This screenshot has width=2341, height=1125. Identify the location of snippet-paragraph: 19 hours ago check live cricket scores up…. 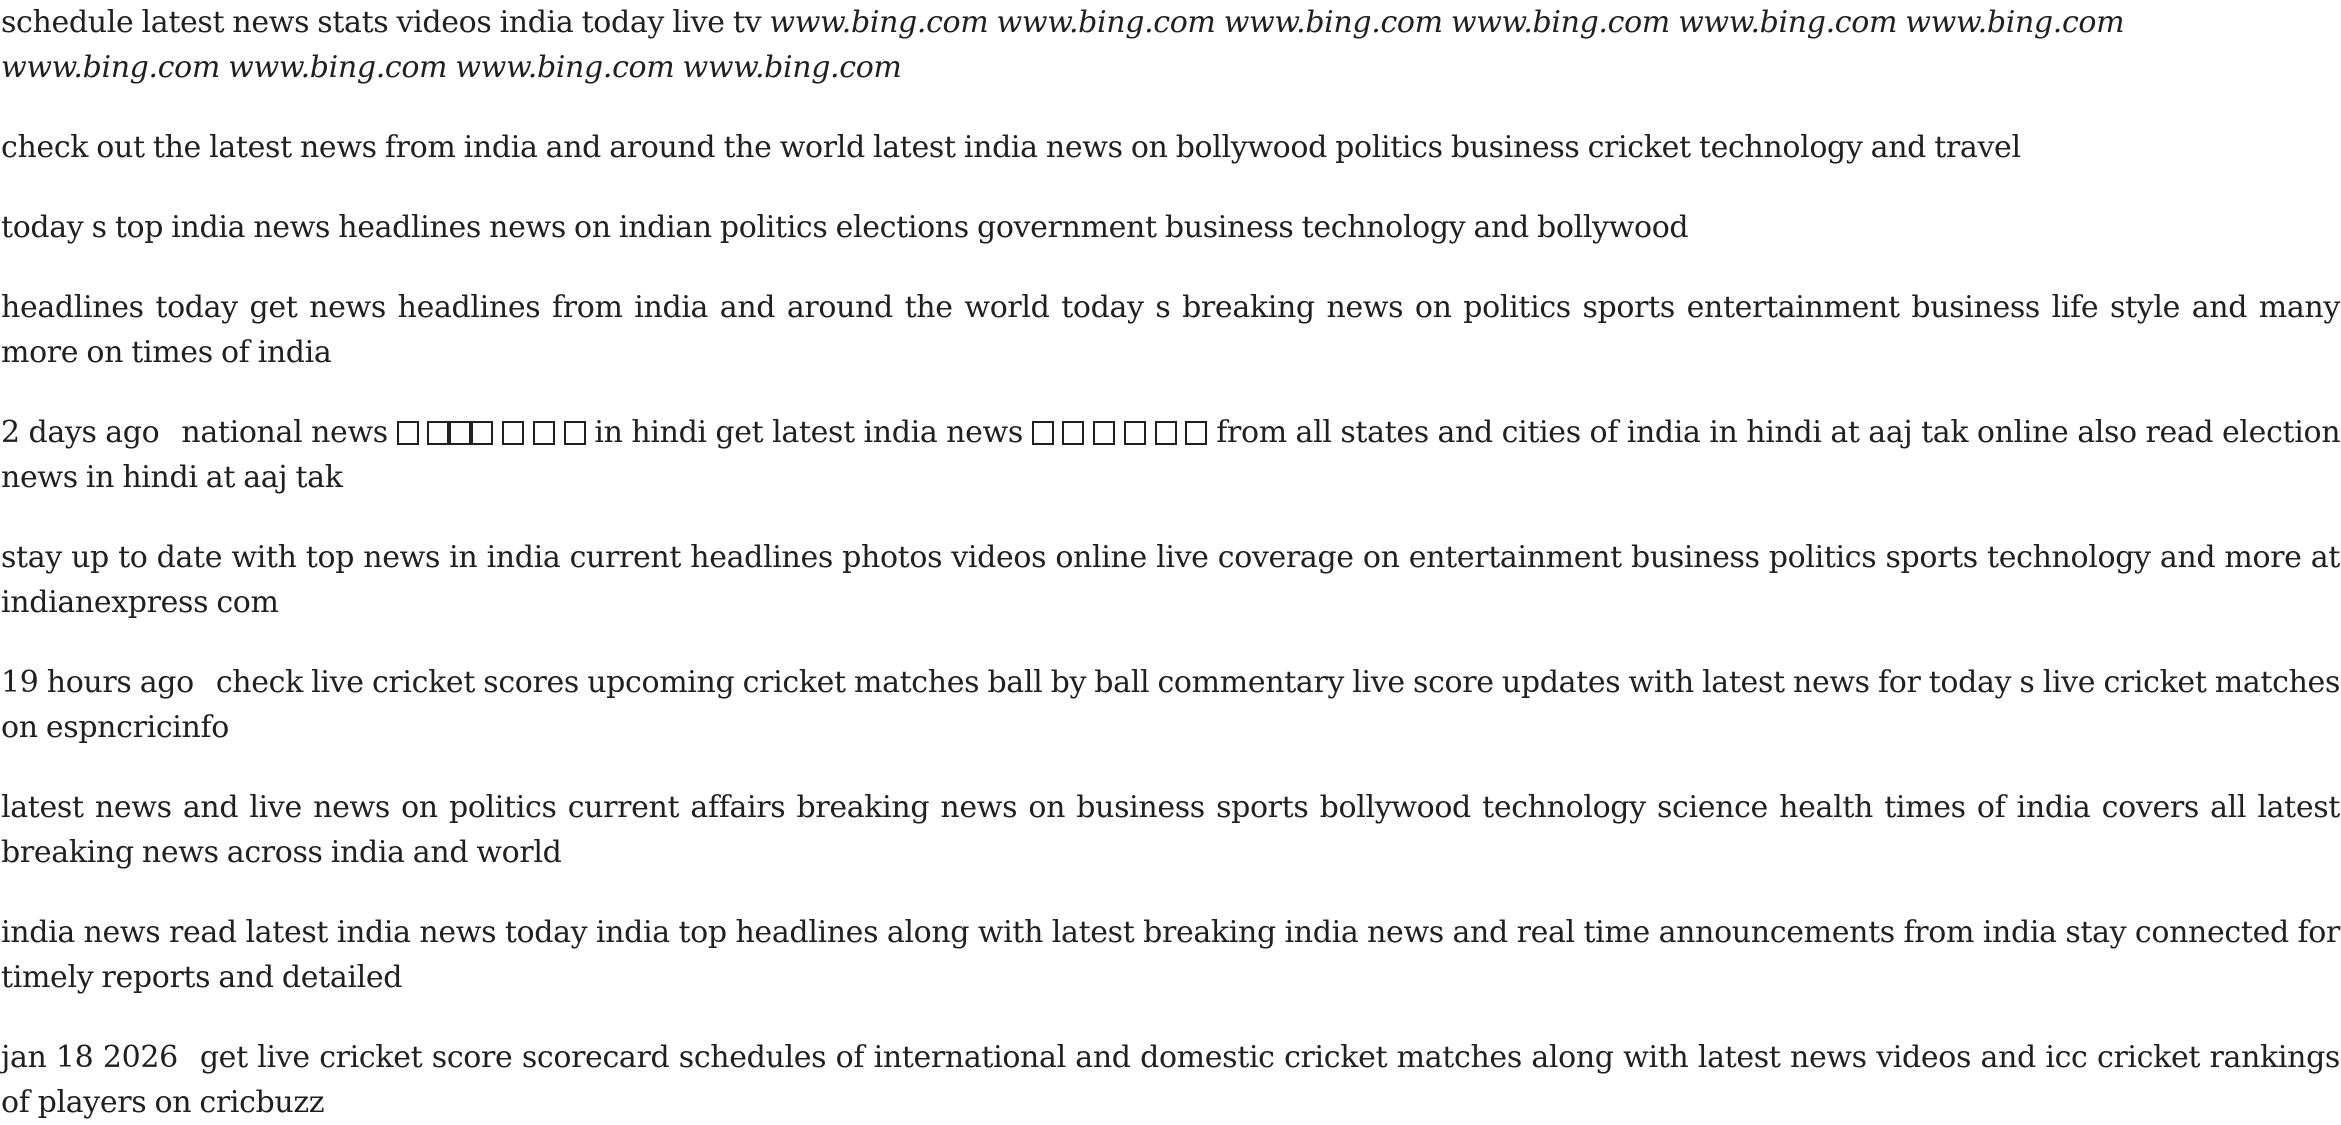
(1170, 705).